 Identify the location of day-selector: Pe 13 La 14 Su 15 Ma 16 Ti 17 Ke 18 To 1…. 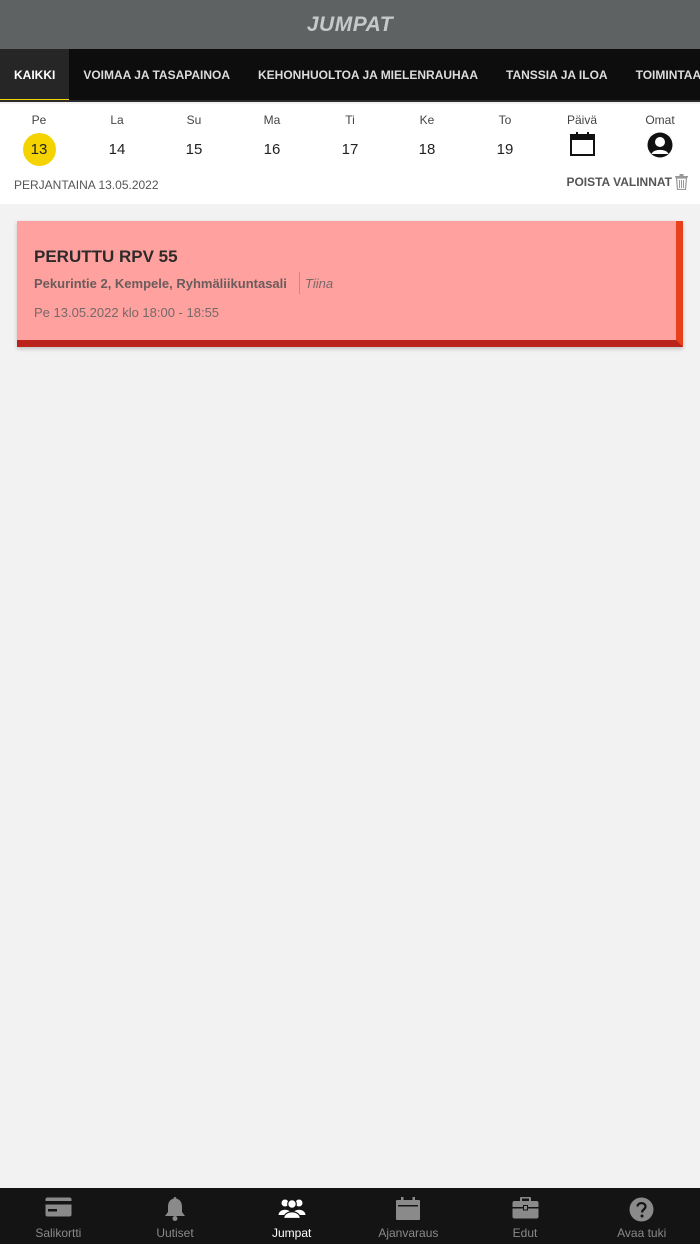
(350, 154).